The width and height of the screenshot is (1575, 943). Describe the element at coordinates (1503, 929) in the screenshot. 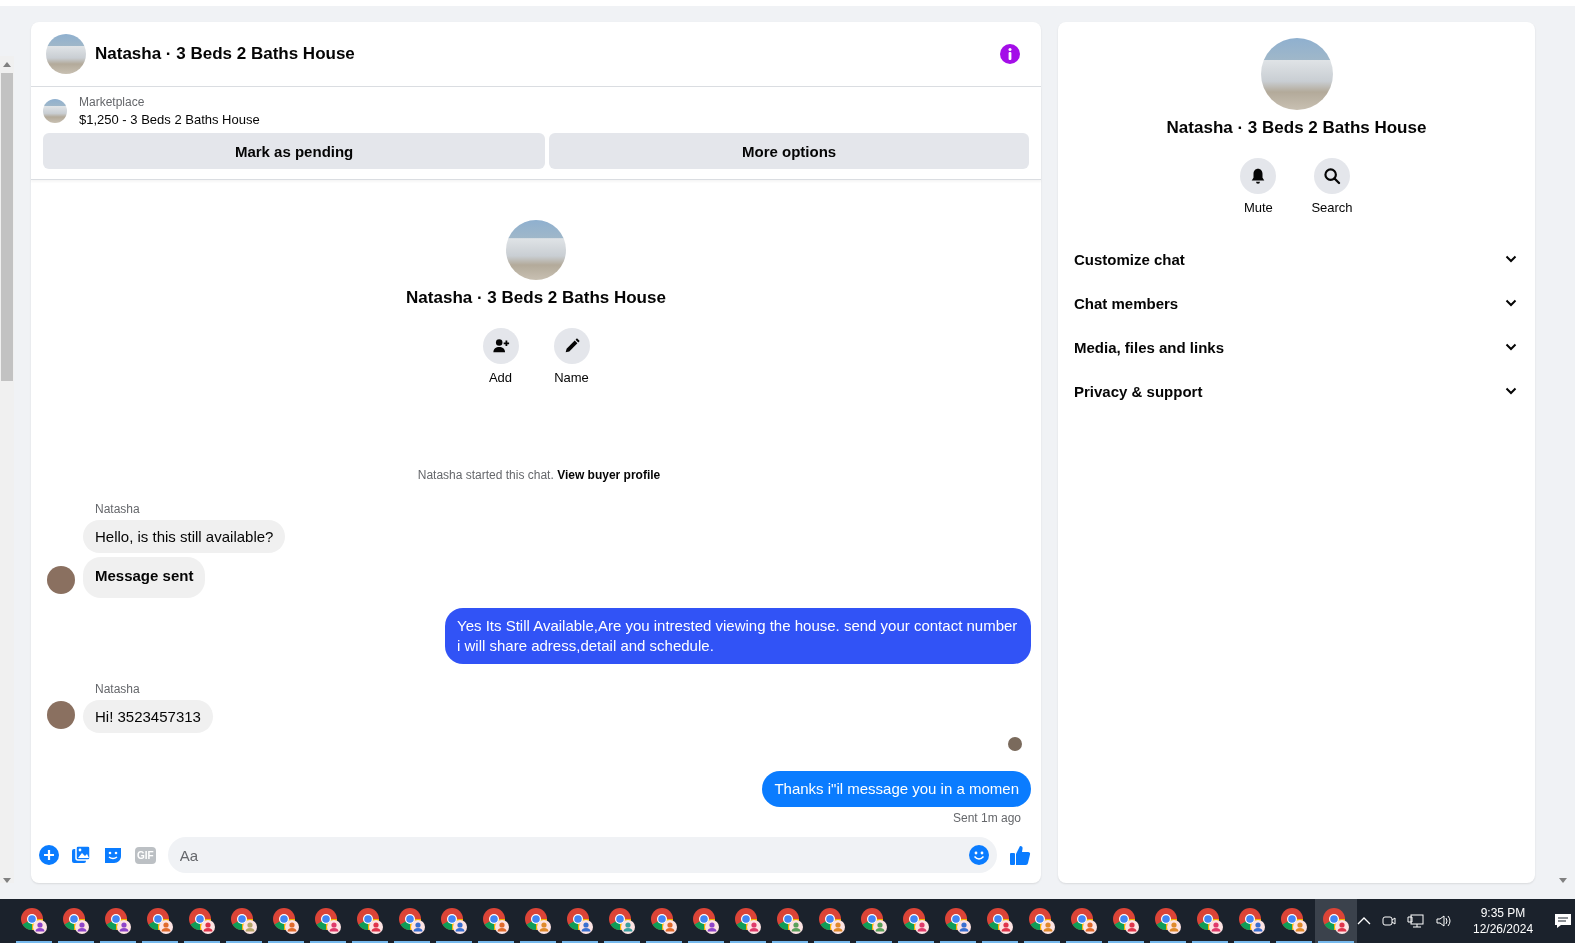

I see `clock-date: 12/26/2024` at that location.